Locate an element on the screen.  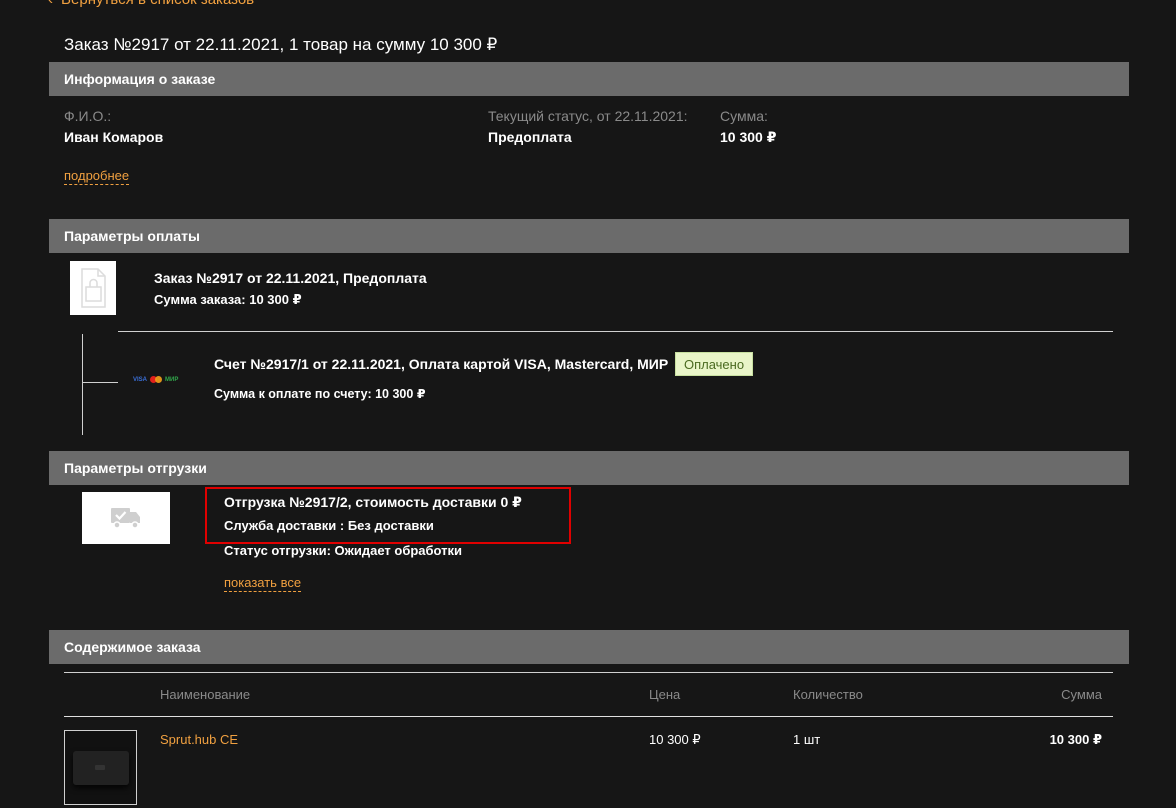
fio-value: Иван Комаров is located at coordinates (114, 137).